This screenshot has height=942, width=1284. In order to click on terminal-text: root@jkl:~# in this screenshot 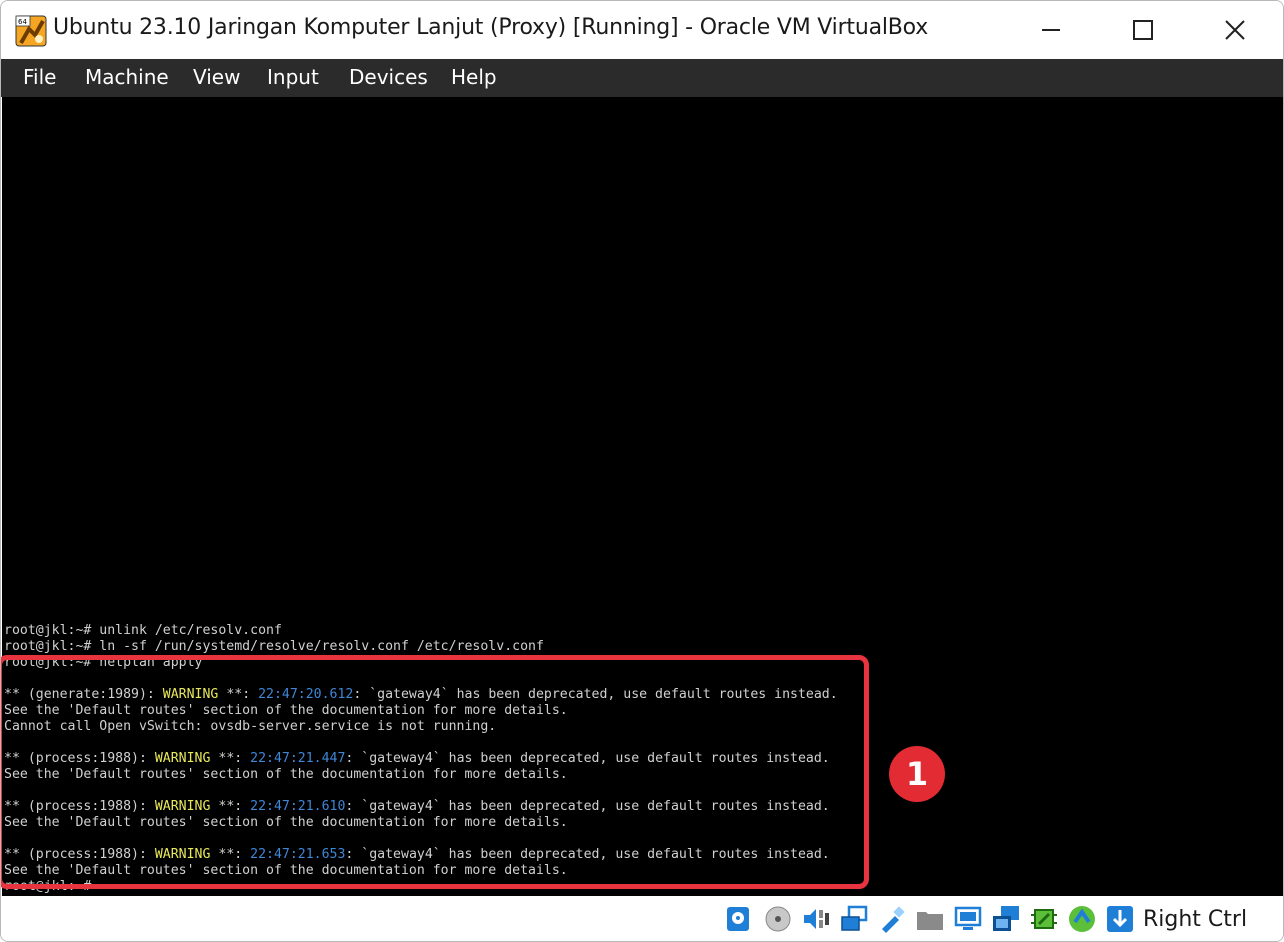, I will do `click(48, 886)`.